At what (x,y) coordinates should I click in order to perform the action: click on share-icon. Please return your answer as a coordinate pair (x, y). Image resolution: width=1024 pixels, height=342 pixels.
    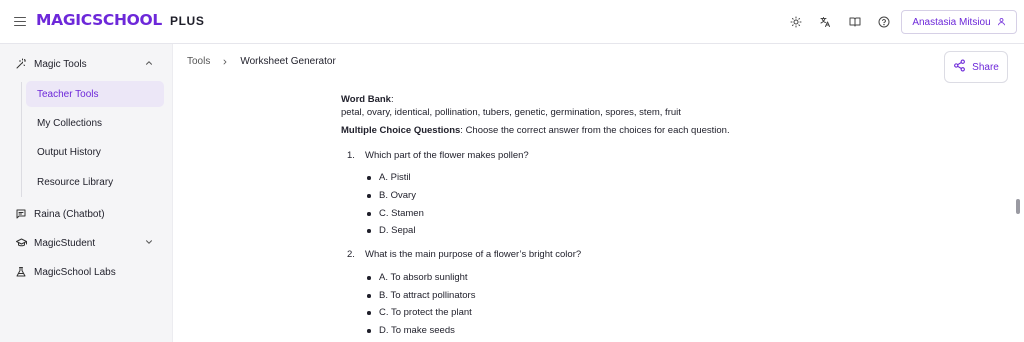
    Looking at the image, I should click on (959, 67).